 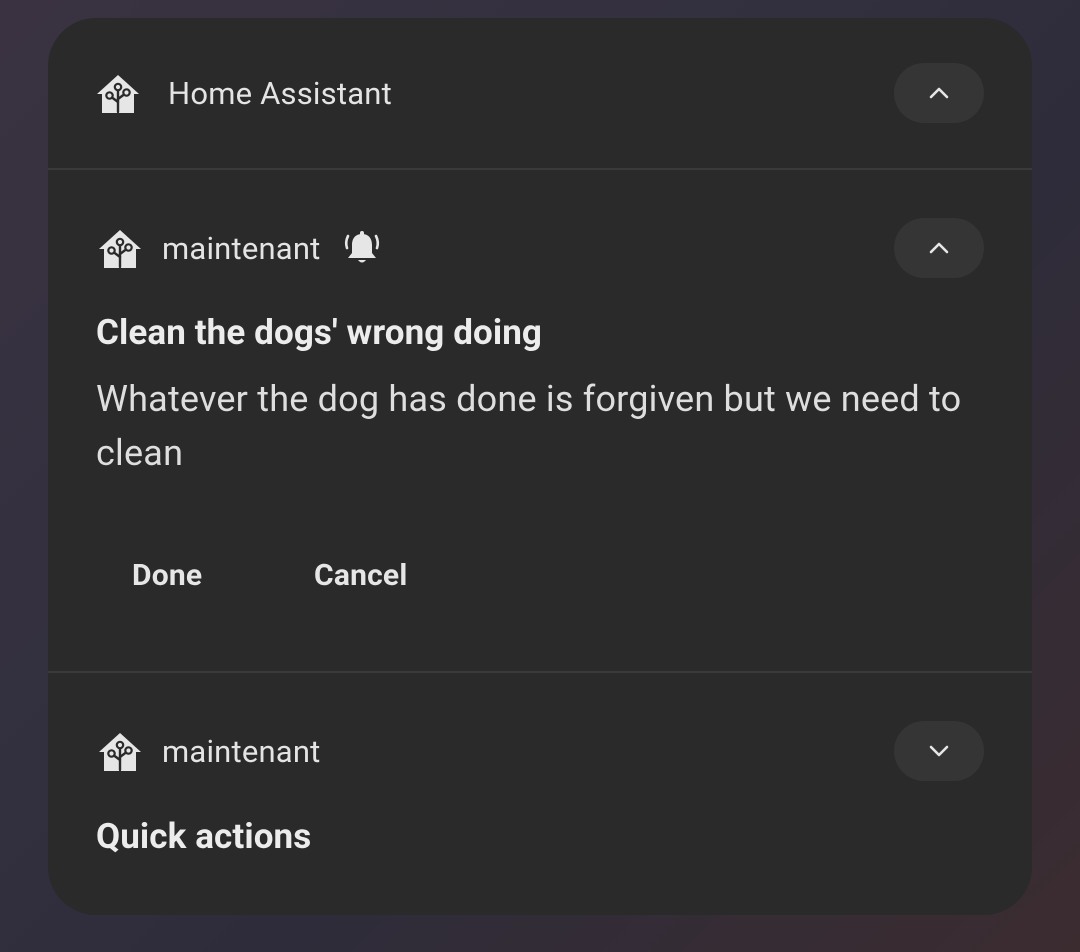 I want to click on cancel-button: Cancel, so click(x=360, y=575).